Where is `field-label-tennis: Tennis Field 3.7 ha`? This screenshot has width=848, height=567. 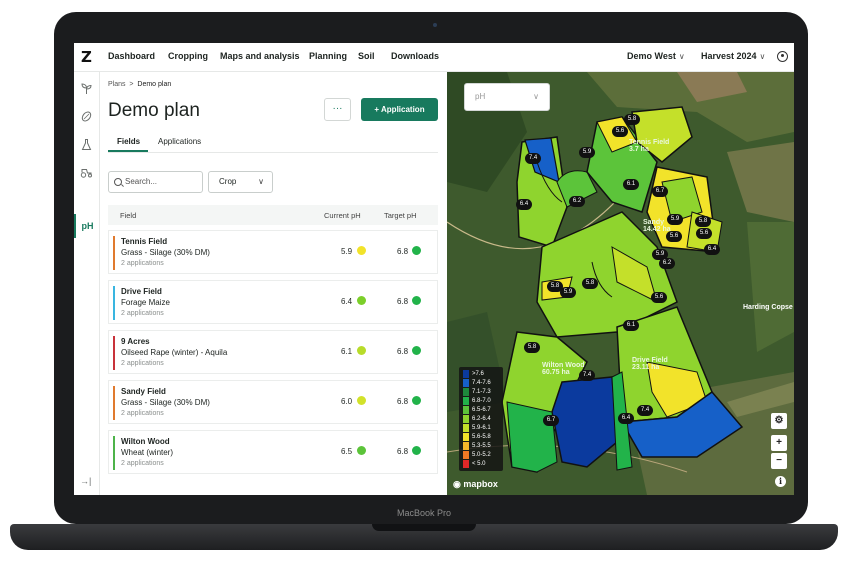
field-label-tennis: Tennis Field 3.7 ha is located at coordinates (649, 146).